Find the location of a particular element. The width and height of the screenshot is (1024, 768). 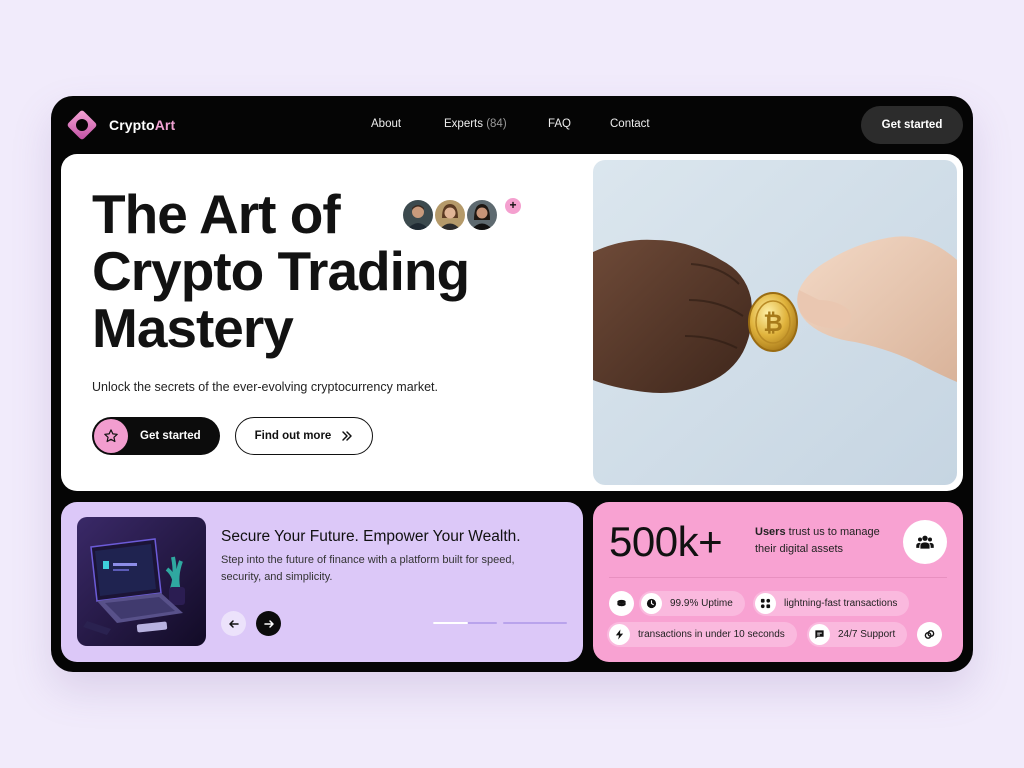

logo-diamond-icon is located at coordinates (82, 125).